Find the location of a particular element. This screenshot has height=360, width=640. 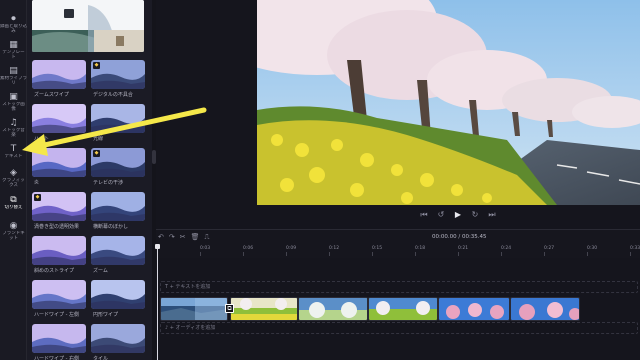

play-button: ▶ is located at coordinates (458, 215).